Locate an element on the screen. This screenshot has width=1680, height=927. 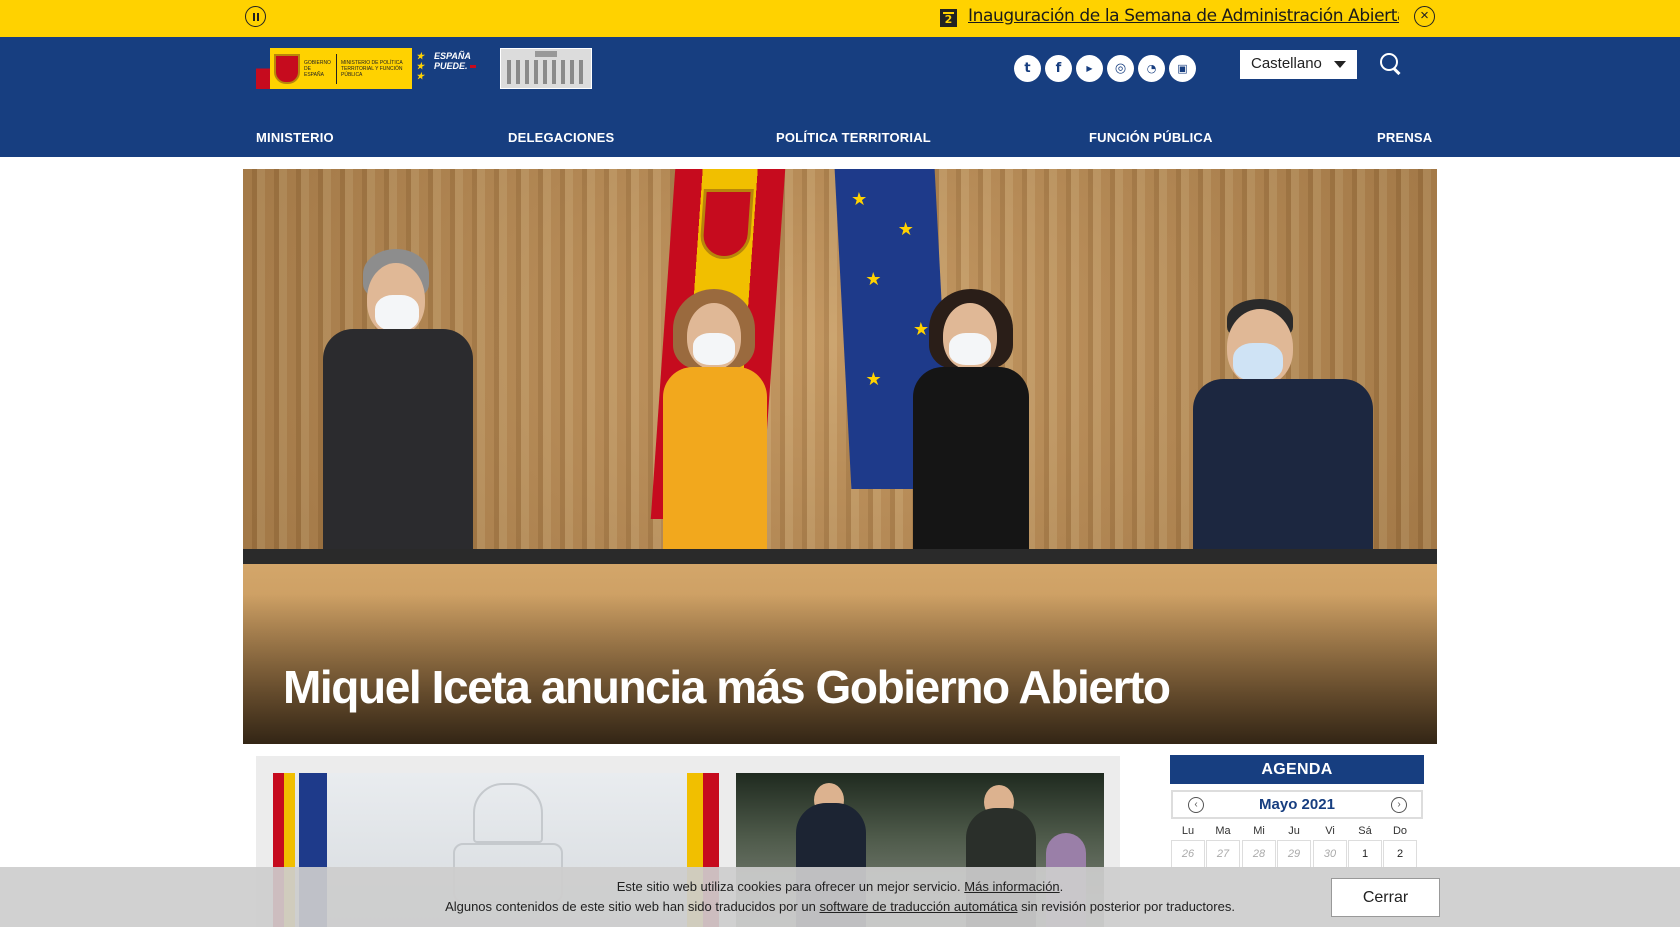
nav-prensa: PRENSA is located at coordinates (1404, 137).